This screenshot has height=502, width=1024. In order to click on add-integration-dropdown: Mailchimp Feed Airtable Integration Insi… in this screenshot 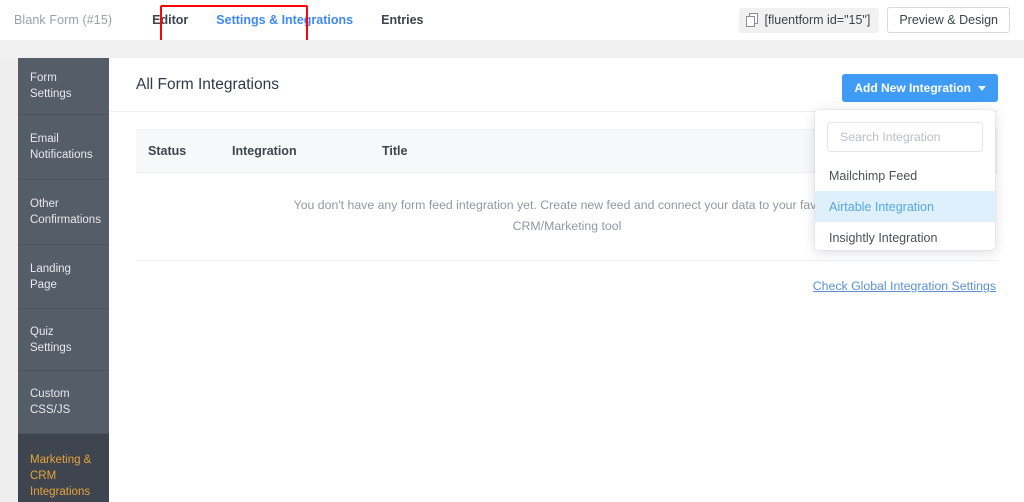, I will do `click(905, 180)`.